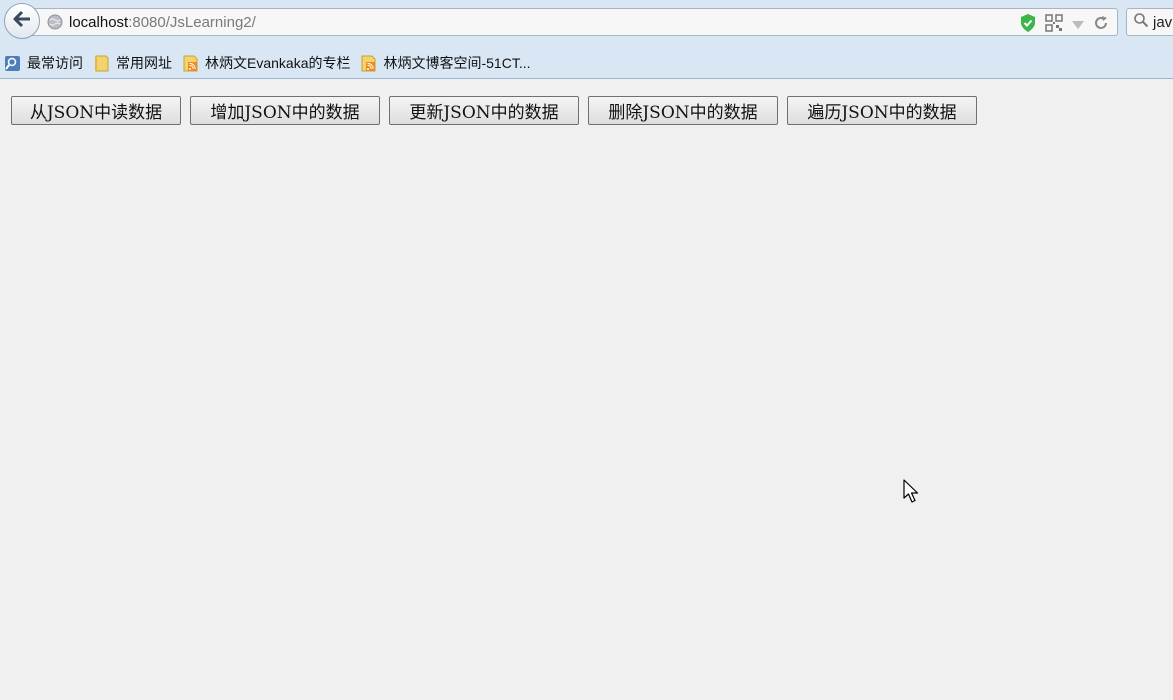  What do you see at coordinates (278, 63) in the screenshot?
I see `bookmark-label: 林炳文Evankaka的专栏` at bounding box center [278, 63].